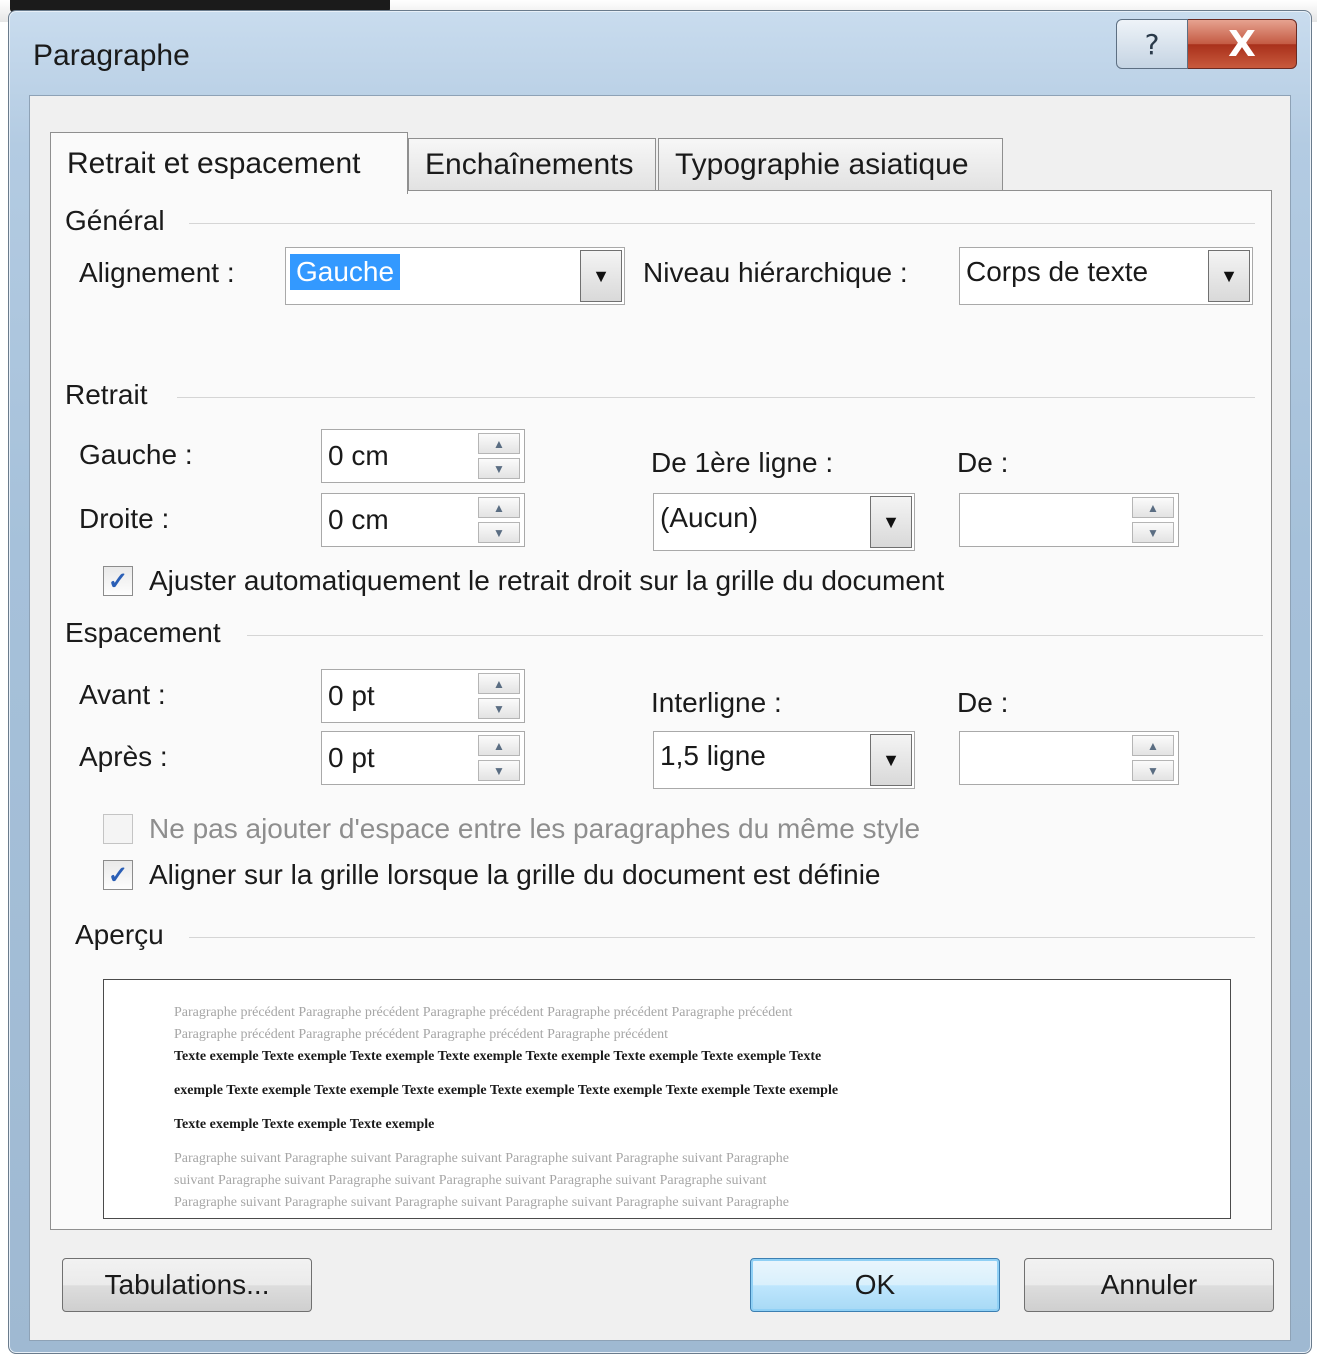  I want to click on indent-right-label: Droite :, so click(124, 518).